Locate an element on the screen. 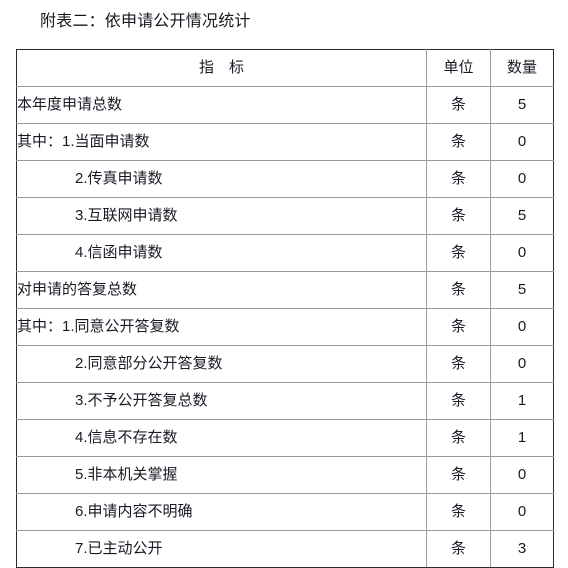 This screenshot has height=568, width=568. table-row: 对申请的答复总数条 5 is located at coordinates (285, 290).